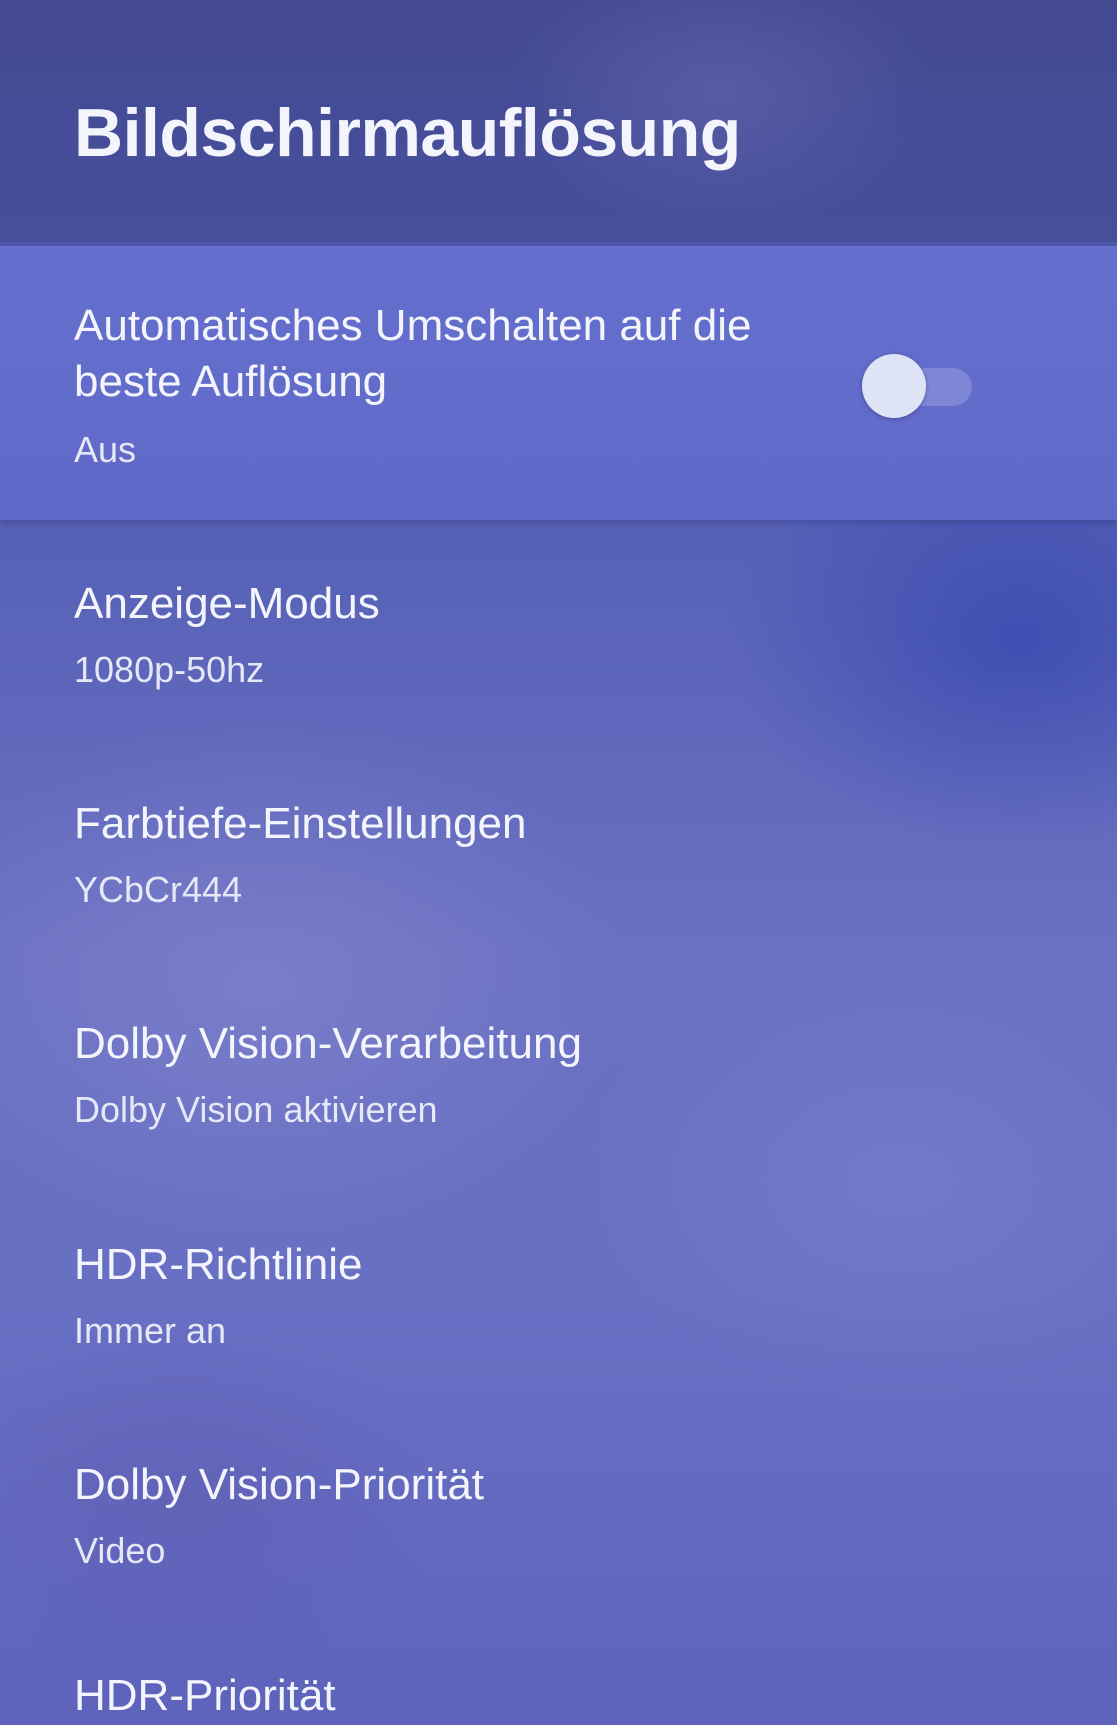 This screenshot has width=1117, height=1725. Describe the element at coordinates (328, 1043) in the screenshot. I see `setting-title: Dolby Vision-Verarbeitung` at that location.